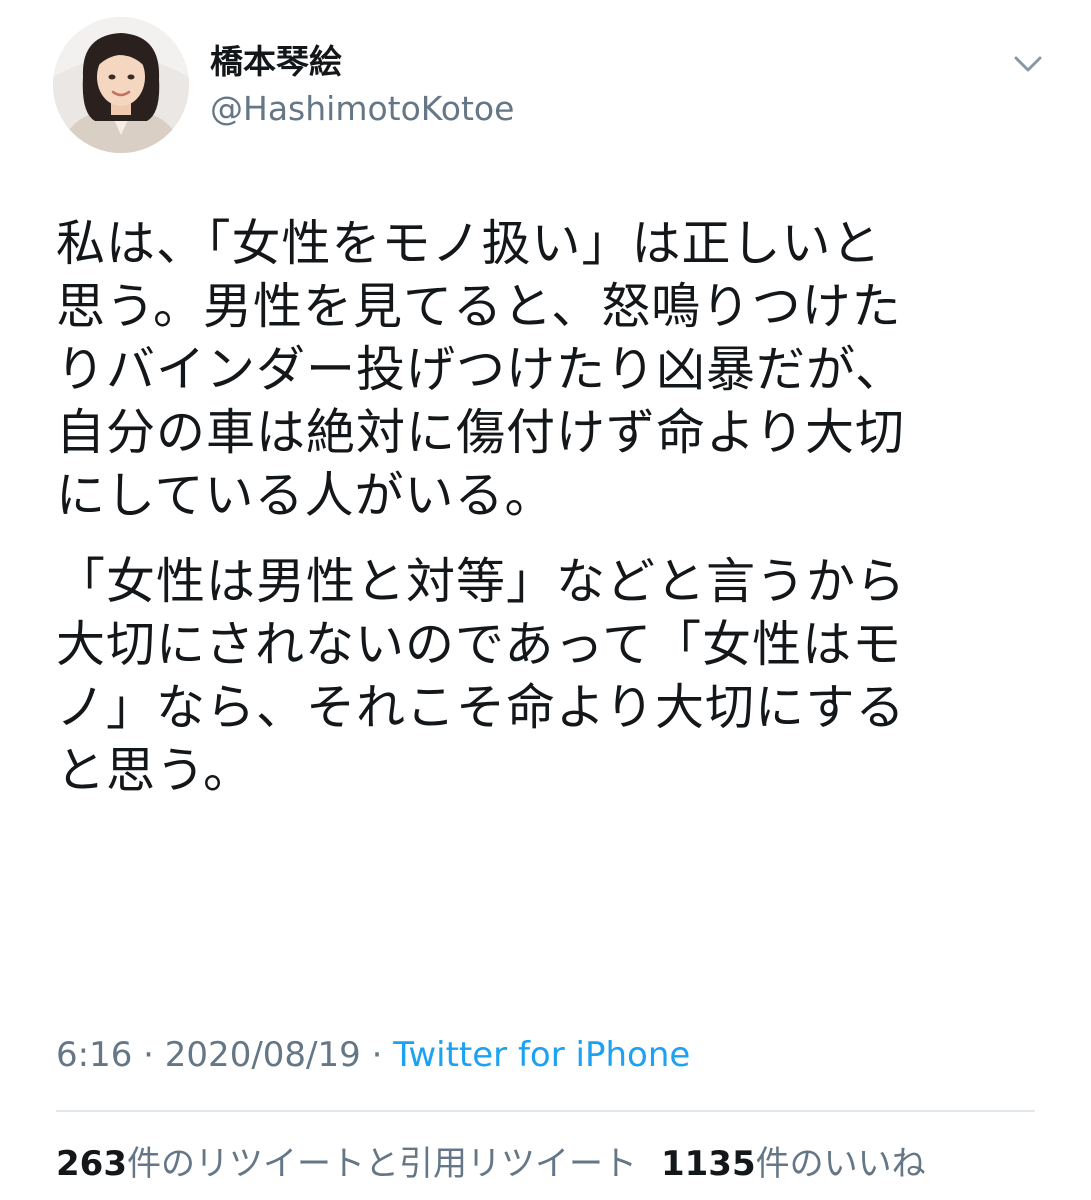 The image size is (1091, 1200). What do you see at coordinates (481, 369) in the screenshot?
I see `tweet-text-line: りバインダー投げつけたり凶暴だが、` at bounding box center [481, 369].